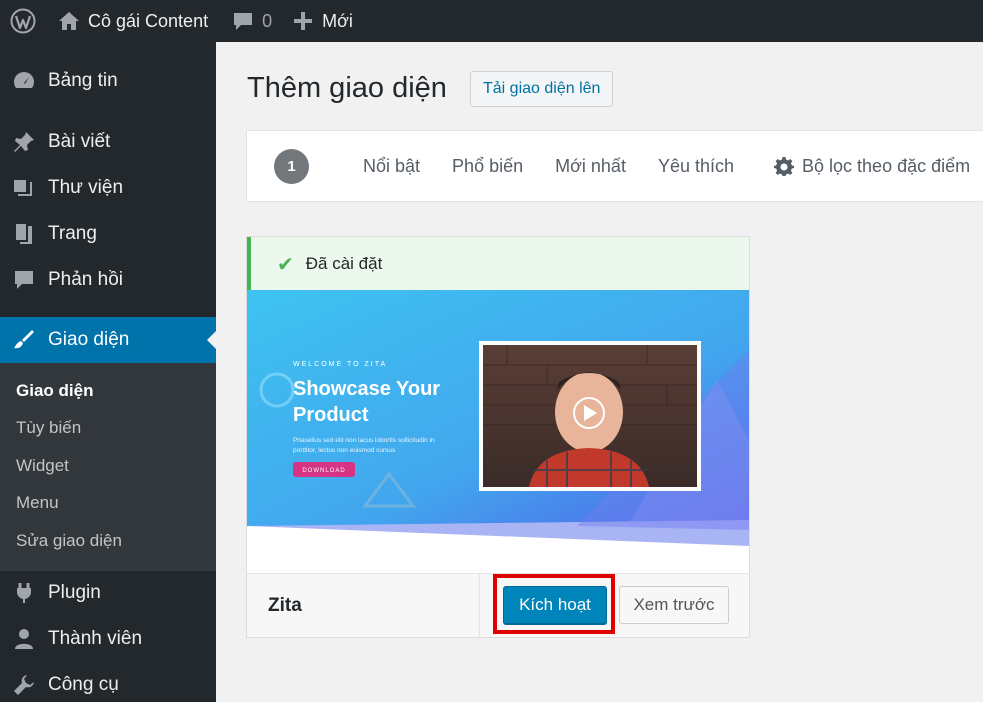  What do you see at coordinates (74, 592) in the screenshot?
I see `sidebar-item-label: Plugin` at bounding box center [74, 592].